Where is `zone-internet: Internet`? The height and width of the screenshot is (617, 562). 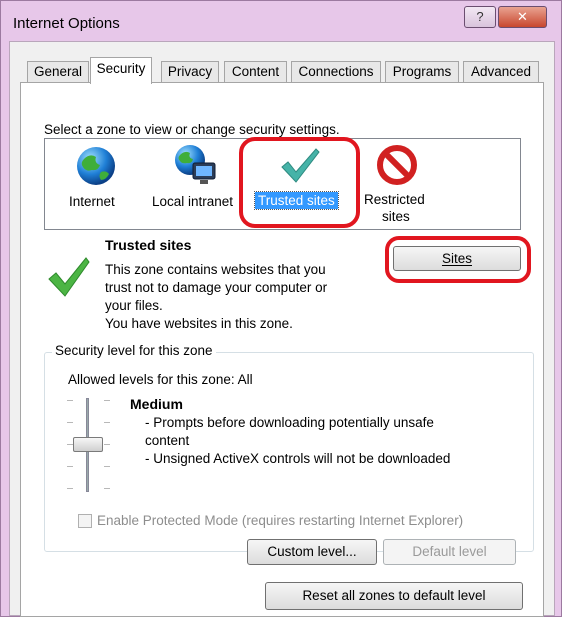 zone-internet: Internet is located at coordinates (95, 184).